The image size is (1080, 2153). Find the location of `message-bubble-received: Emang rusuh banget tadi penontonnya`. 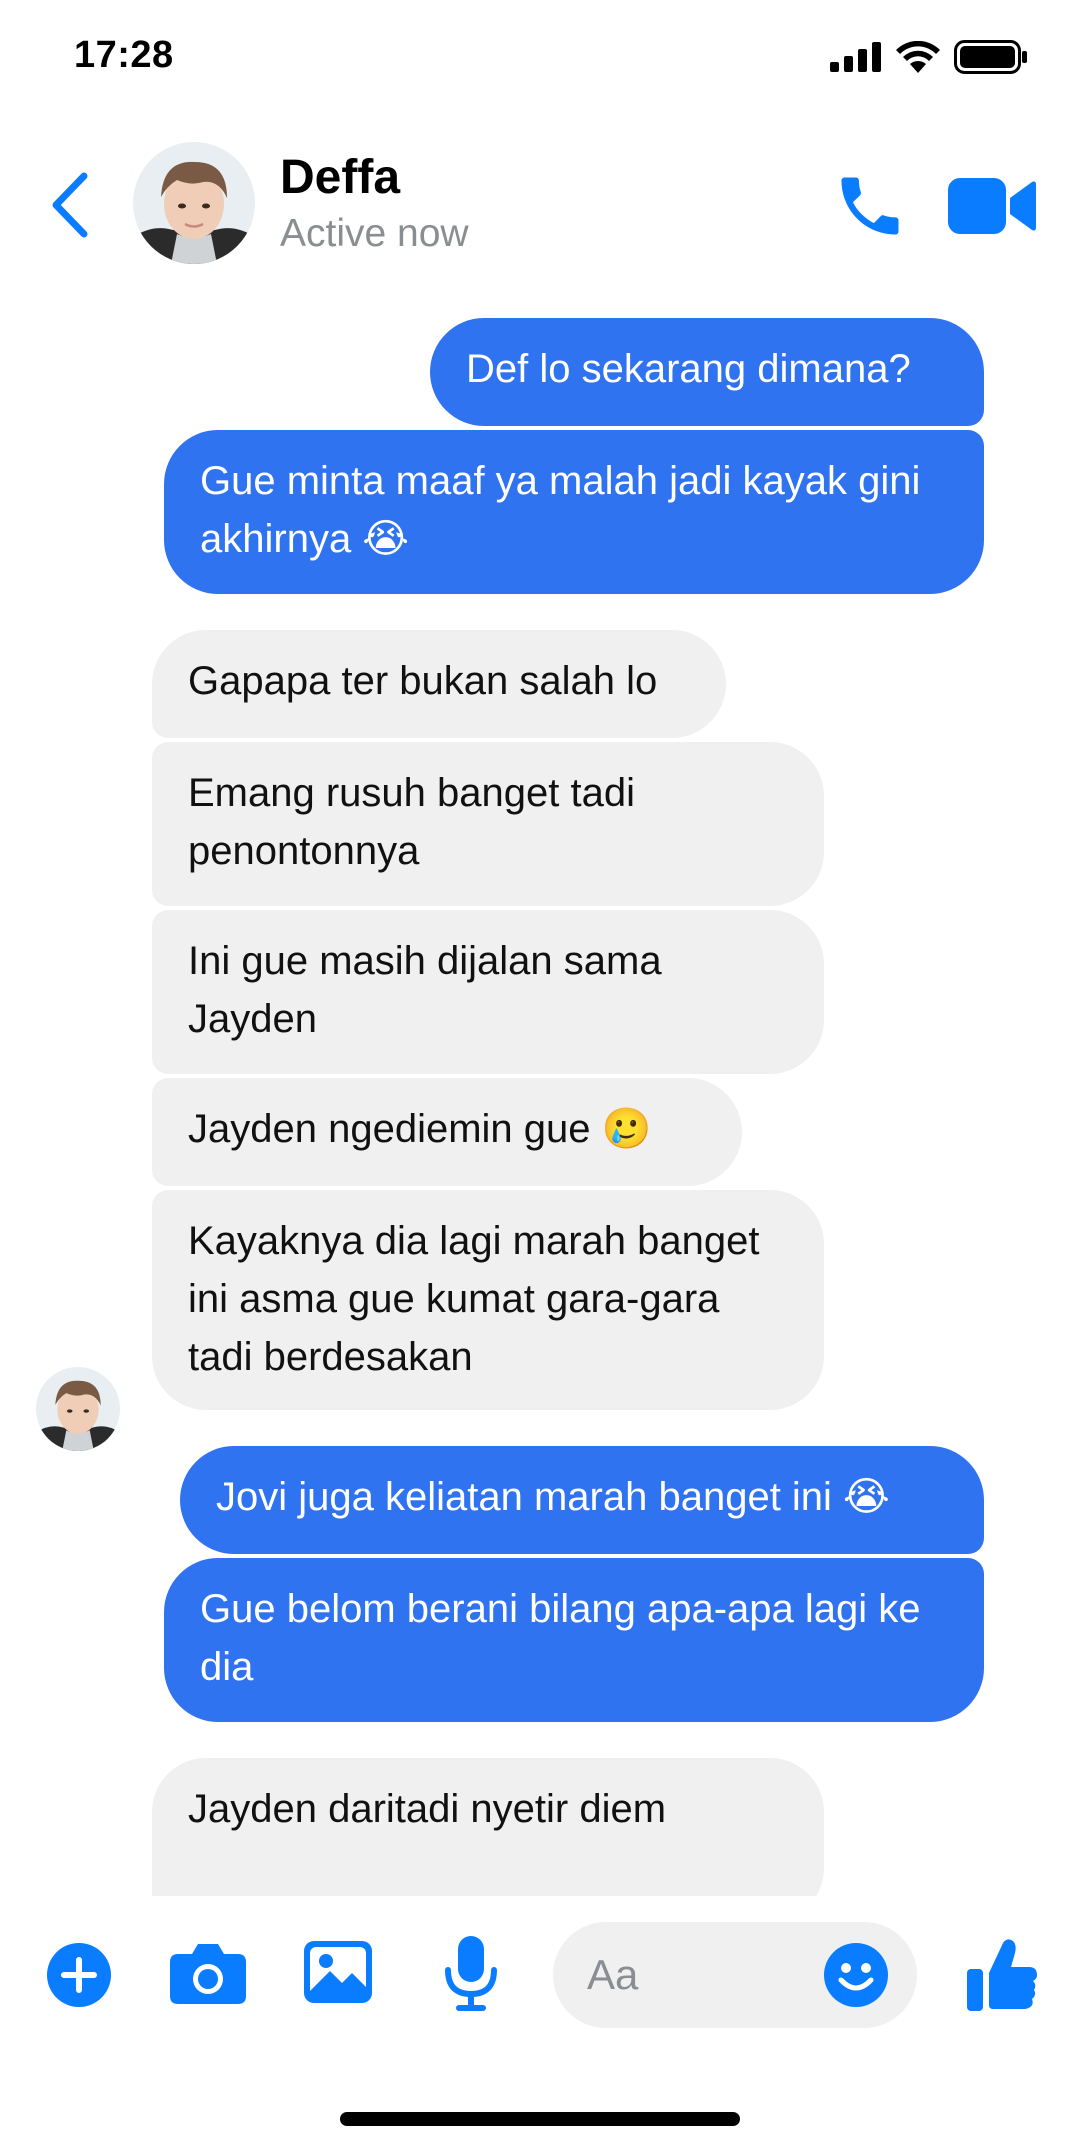

message-bubble-received: Emang rusuh banget tadi penontonnya is located at coordinates (488, 824).